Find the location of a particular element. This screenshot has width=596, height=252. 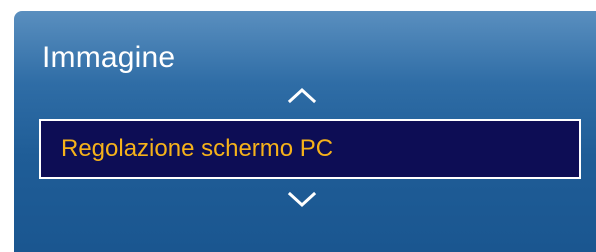

chevron-up-icon is located at coordinates (302, 95).